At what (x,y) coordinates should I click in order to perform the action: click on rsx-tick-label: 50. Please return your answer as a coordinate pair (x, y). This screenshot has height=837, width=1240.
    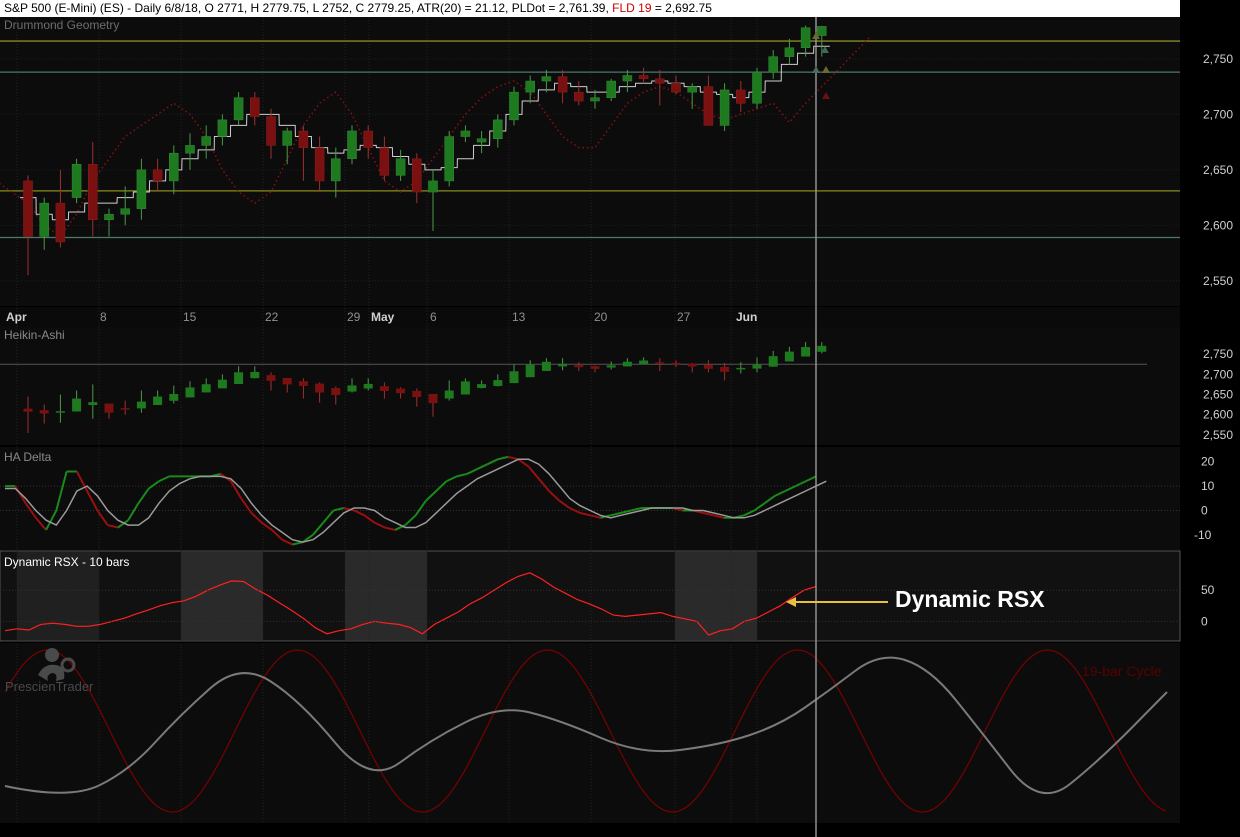
    Looking at the image, I should click on (1208, 590).